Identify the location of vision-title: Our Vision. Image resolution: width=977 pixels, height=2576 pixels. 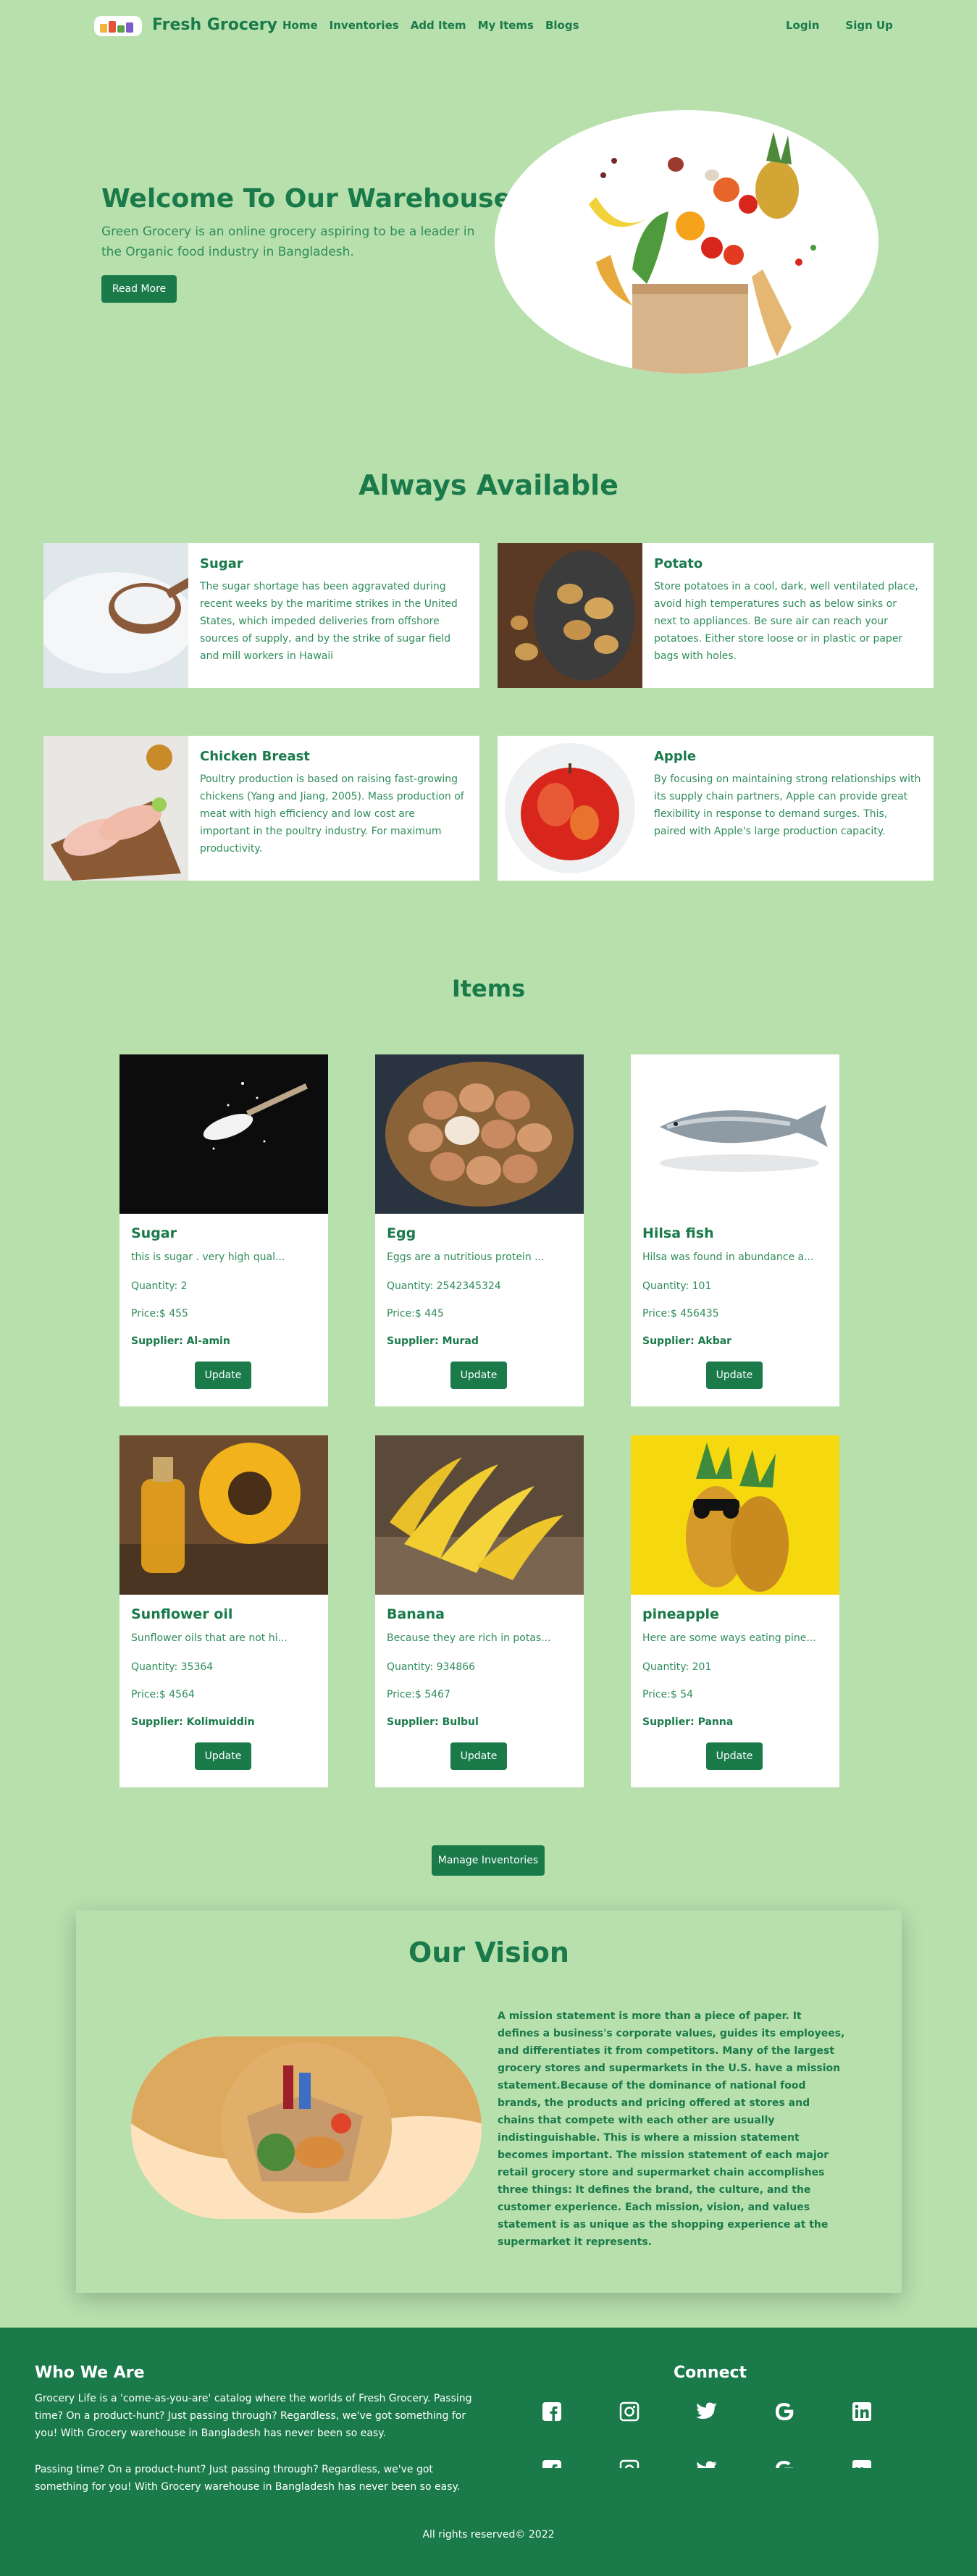
(488, 1952).